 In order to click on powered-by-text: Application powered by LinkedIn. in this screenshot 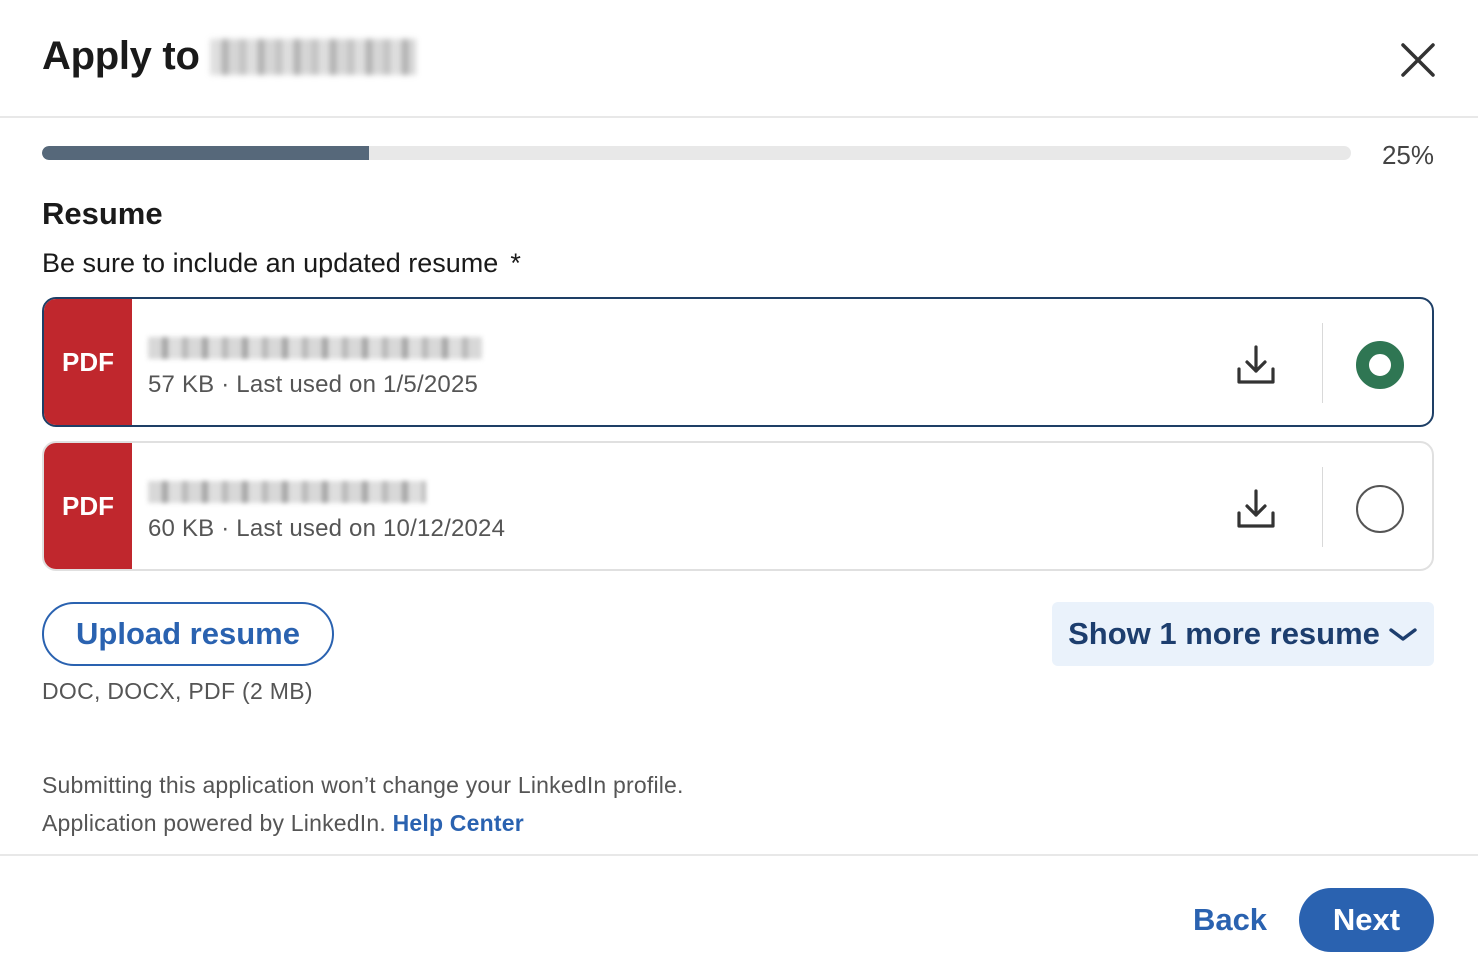, I will do `click(214, 823)`.